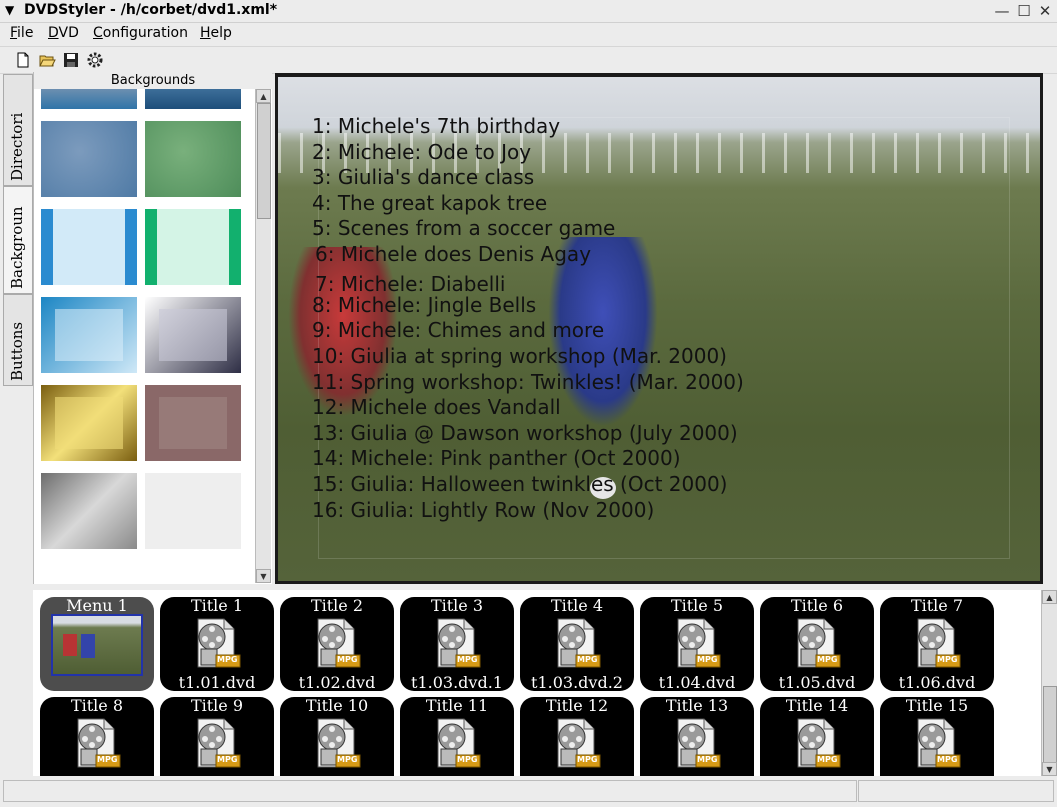 Image resolution: width=1057 pixels, height=807 pixels. What do you see at coordinates (430, 791) in the screenshot?
I see `status-field-main` at bounding box center [430, 791].